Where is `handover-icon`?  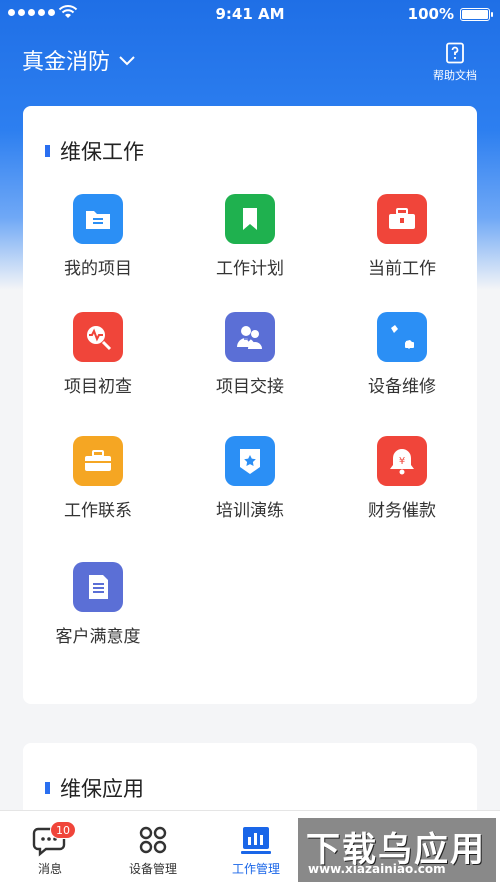 handover-icon is located at coordinates (250, 337).